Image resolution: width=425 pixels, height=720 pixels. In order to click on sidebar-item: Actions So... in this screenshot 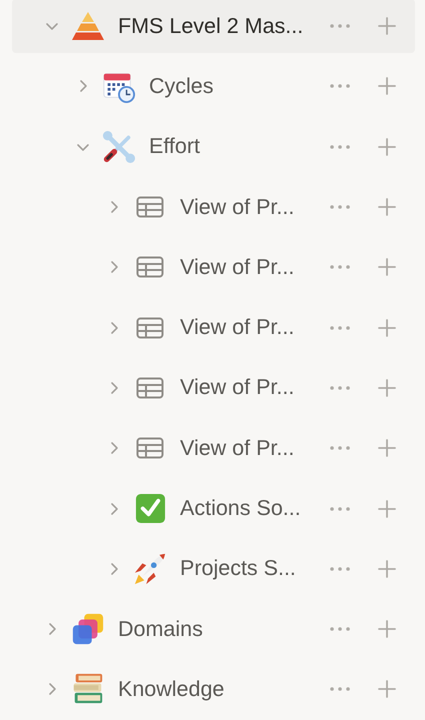, I will do `click(213, 509)`.